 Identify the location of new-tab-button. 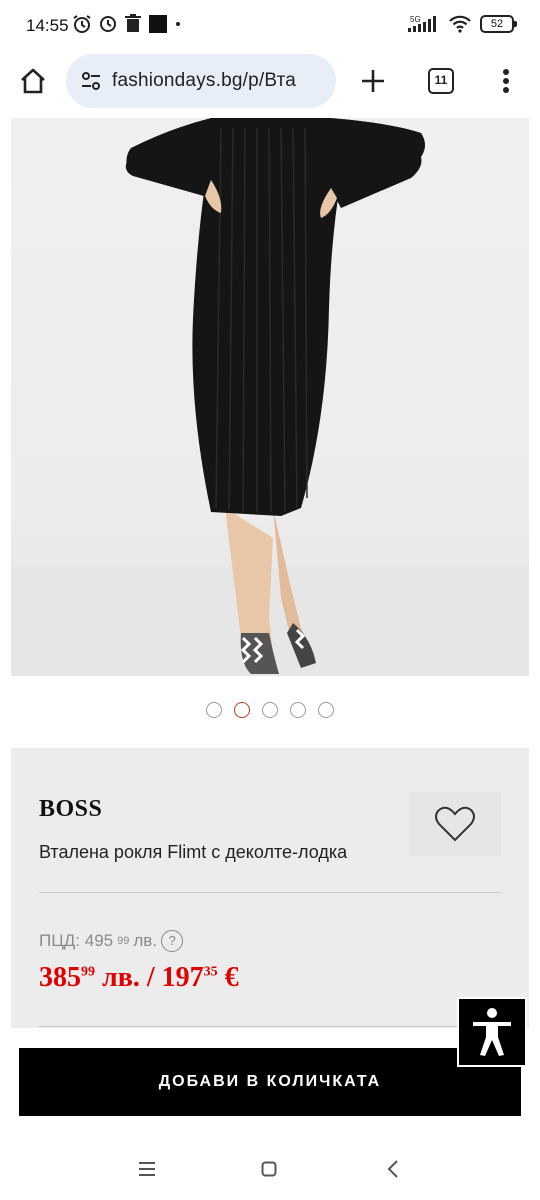
(373, 81).